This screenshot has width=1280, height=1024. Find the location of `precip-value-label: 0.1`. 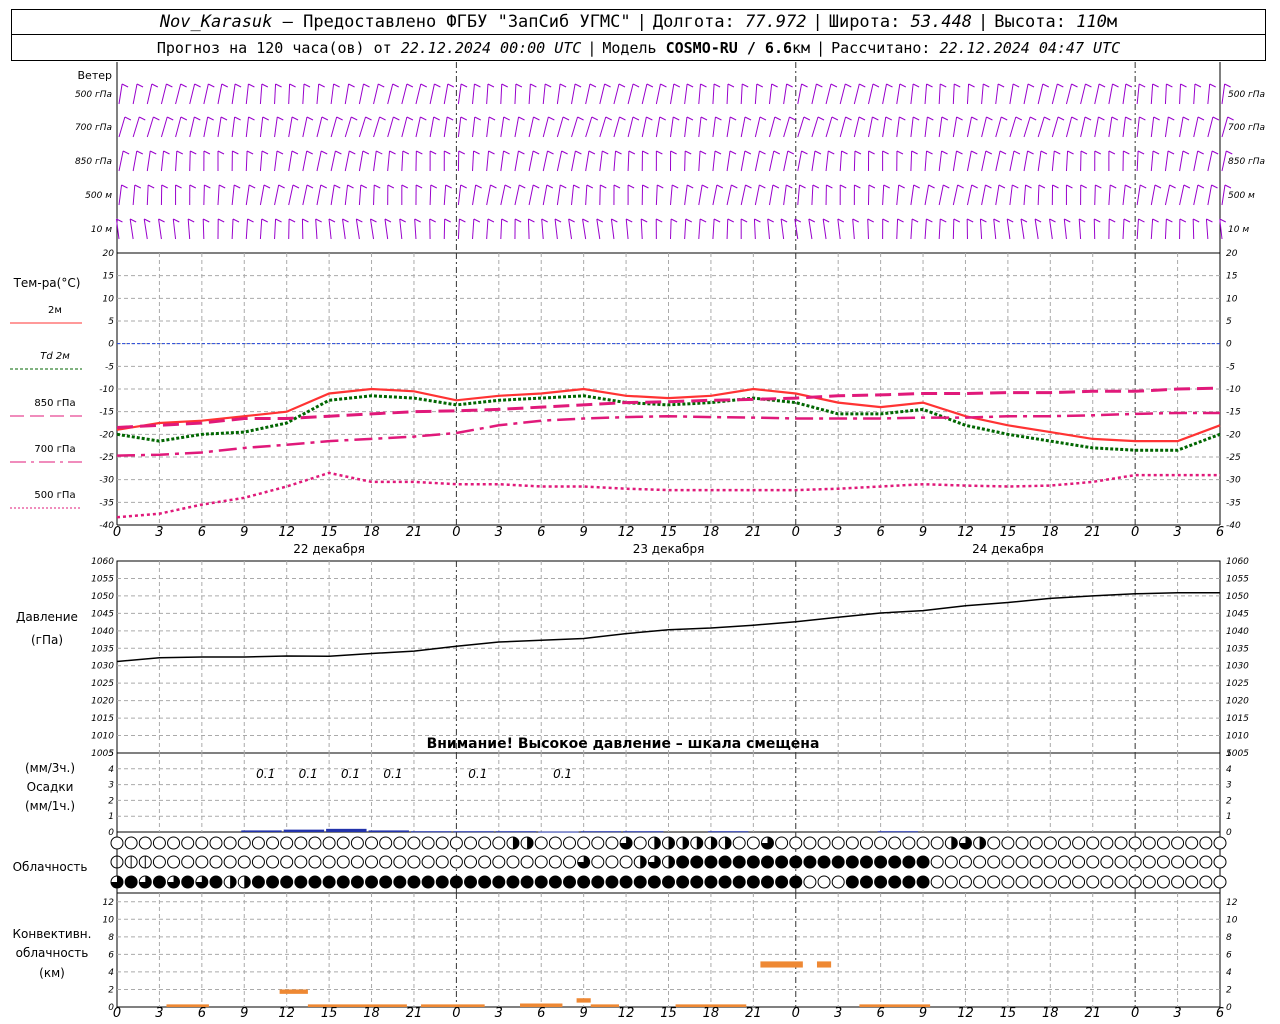

precip-value-label: 0.1 is located at coordinates (308, 774).